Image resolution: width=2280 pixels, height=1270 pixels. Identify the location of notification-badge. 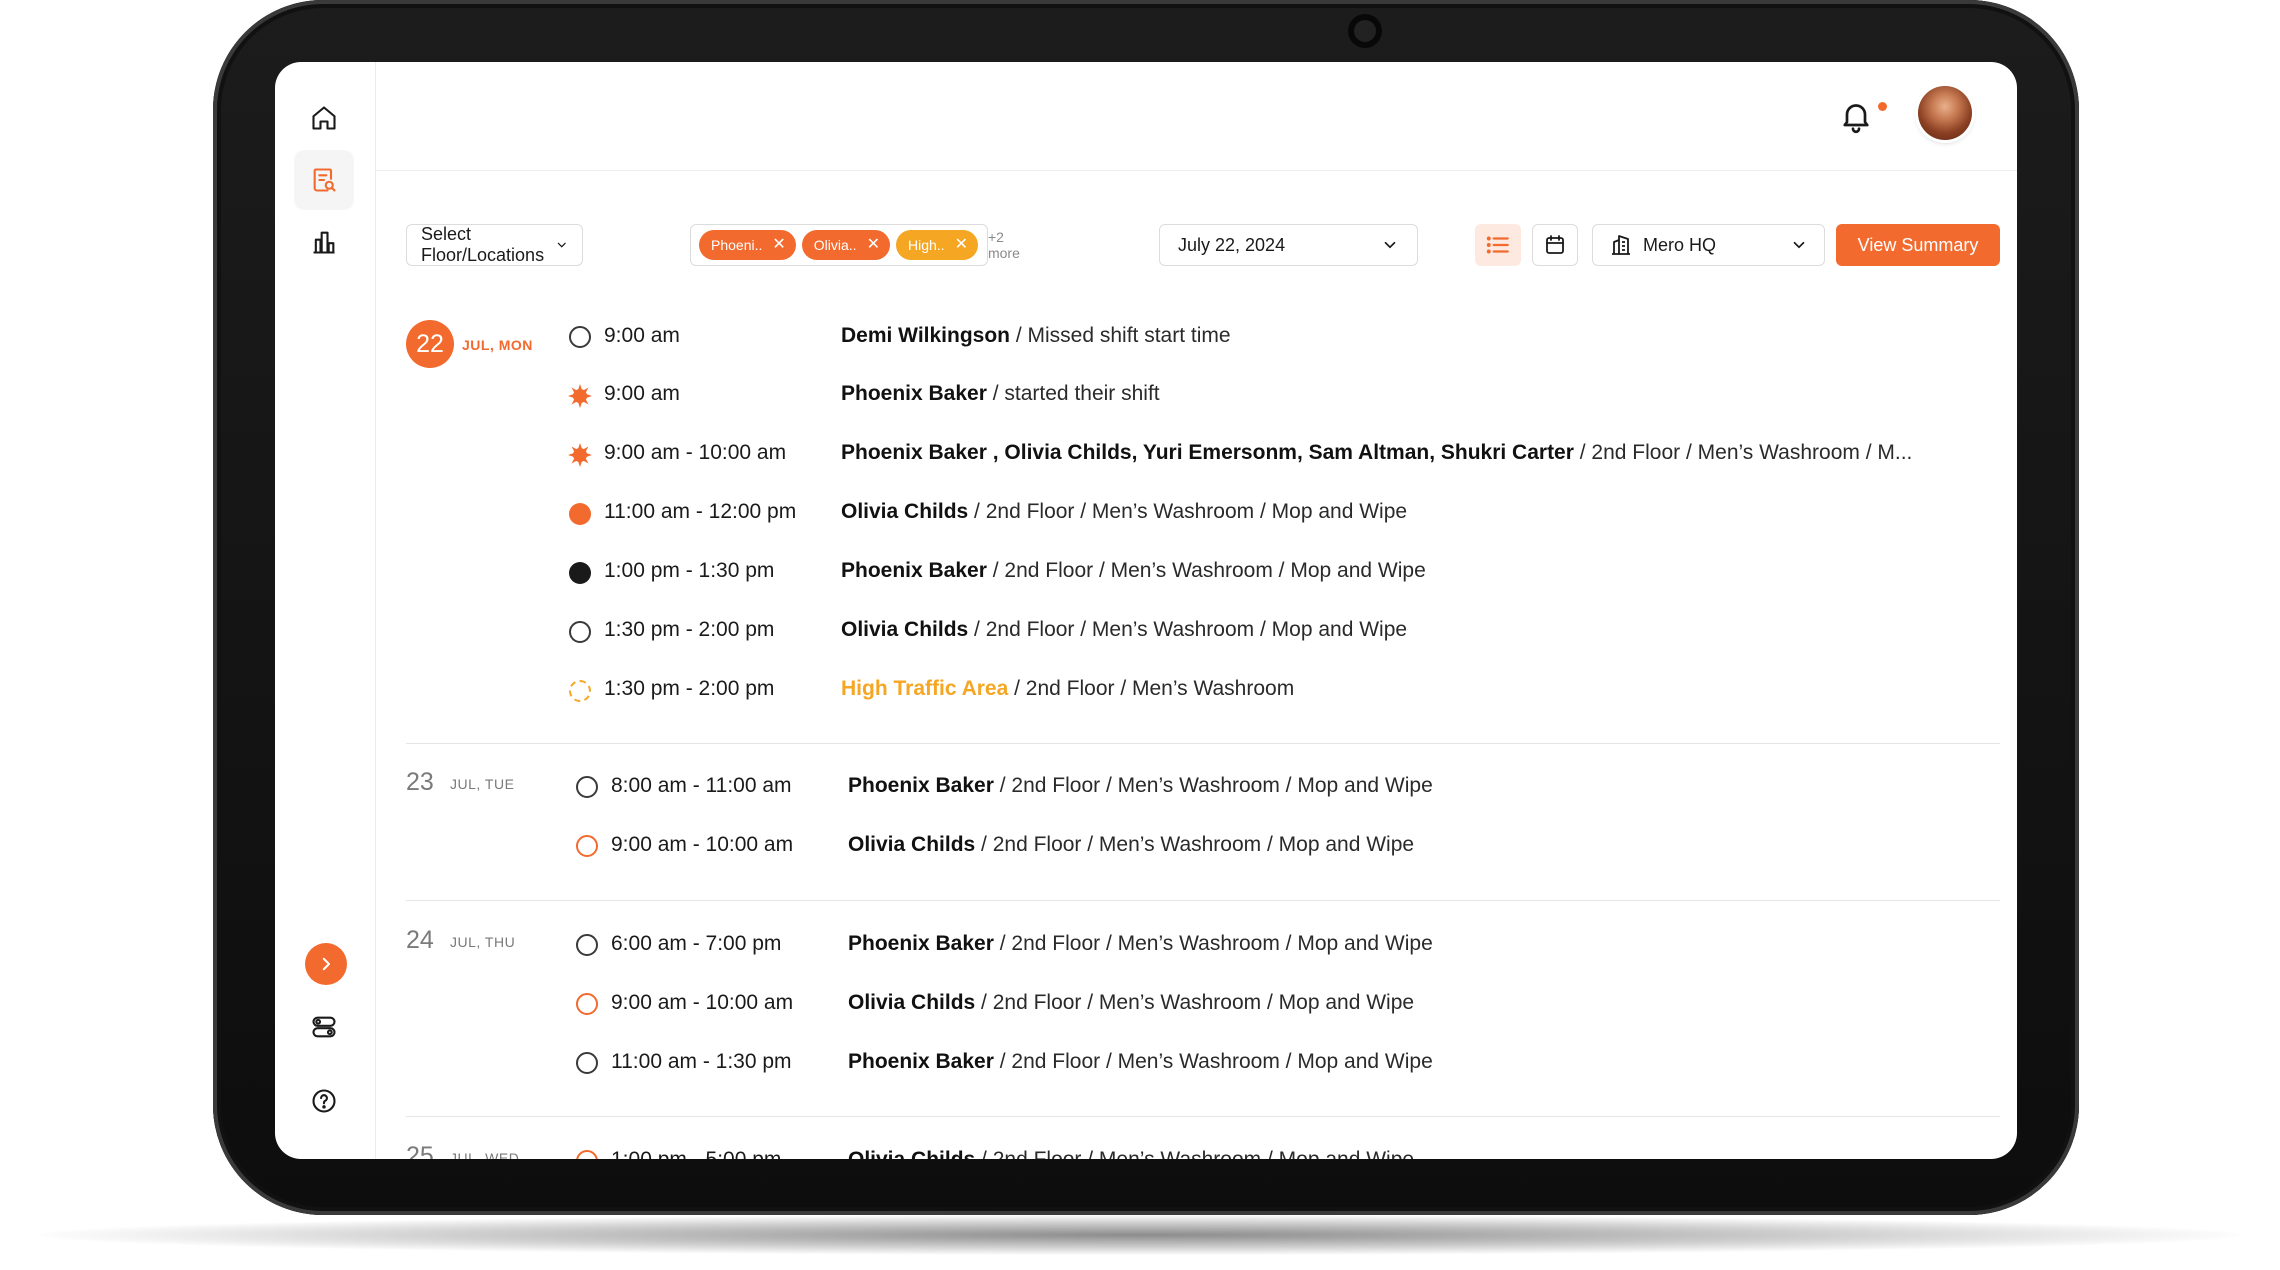
(1882, 106).